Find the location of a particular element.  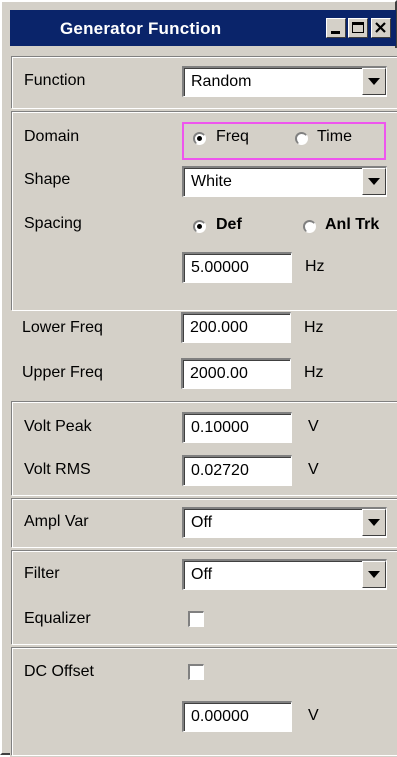

function-group: Function Random is located at coordinates (204, 82).